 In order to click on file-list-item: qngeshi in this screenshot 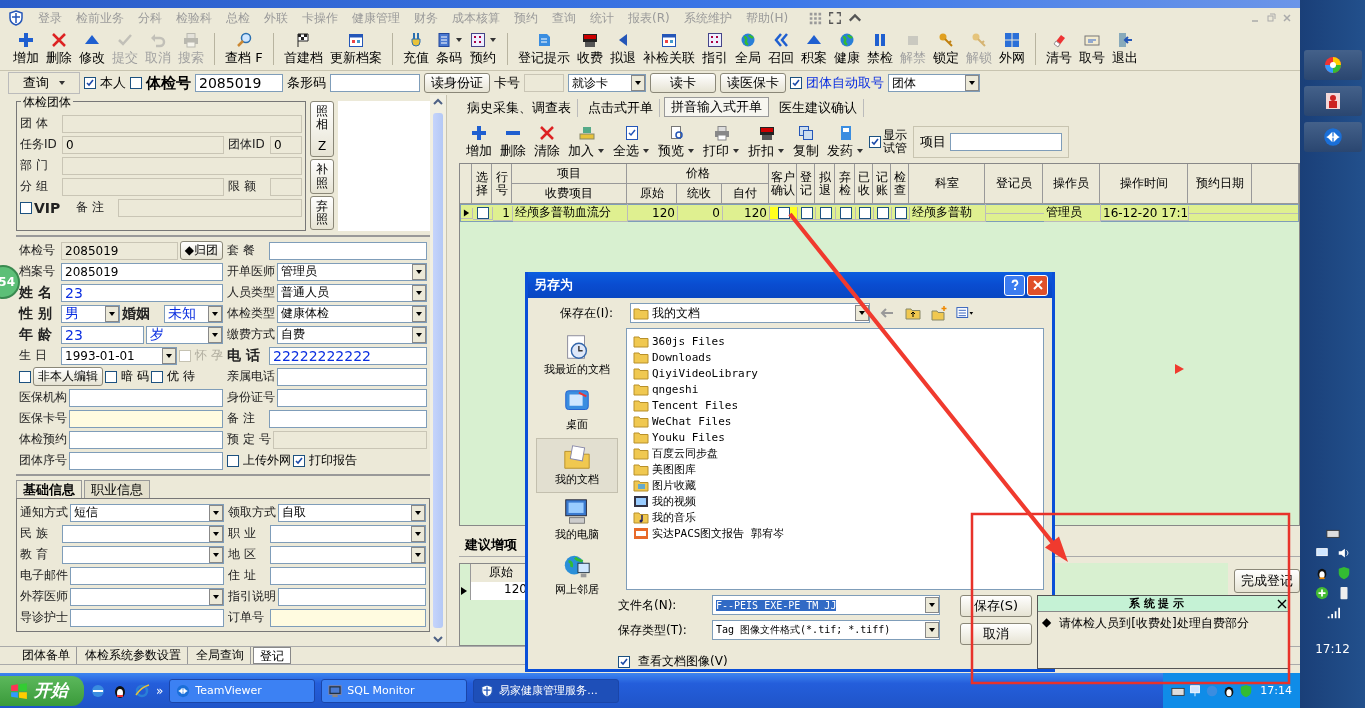, I will do `click(665, 389)`.